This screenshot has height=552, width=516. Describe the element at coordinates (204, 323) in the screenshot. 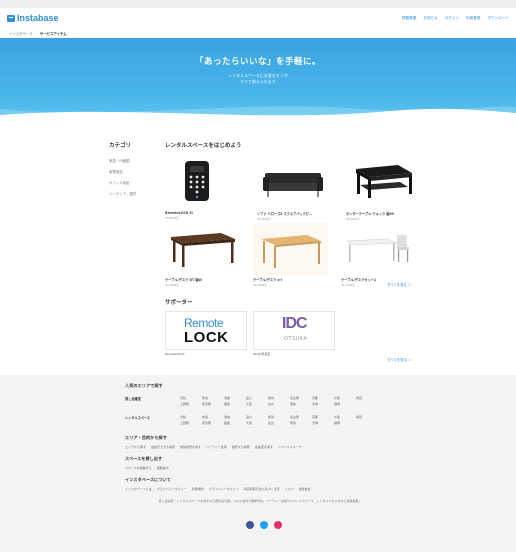

I see `remotelock-logo-top: Remote` at that location.